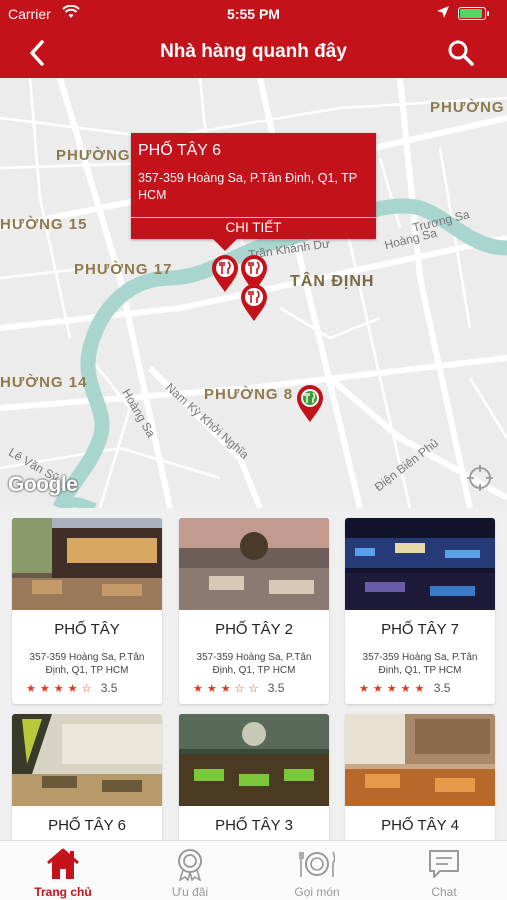 The width and height of the screenshot is (507, 900). I want to click on page-title: Nhà hàng quanh đây, so click(253, 51).